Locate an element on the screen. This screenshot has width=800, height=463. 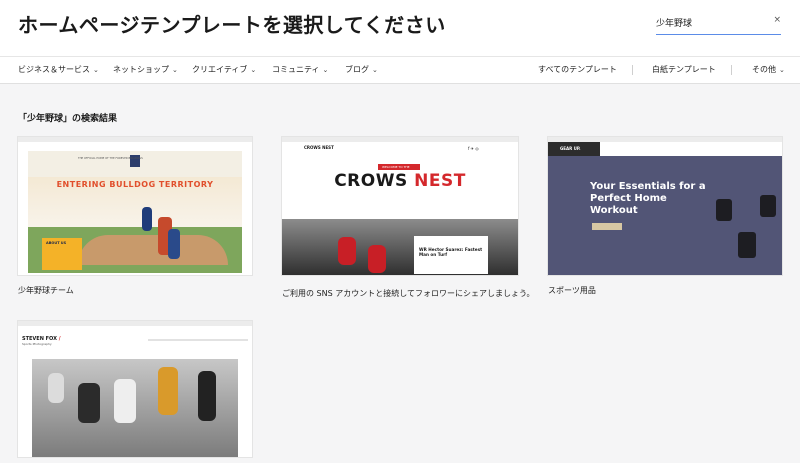
preview-title: CROWS NEST is located at coordinates (400, 181).